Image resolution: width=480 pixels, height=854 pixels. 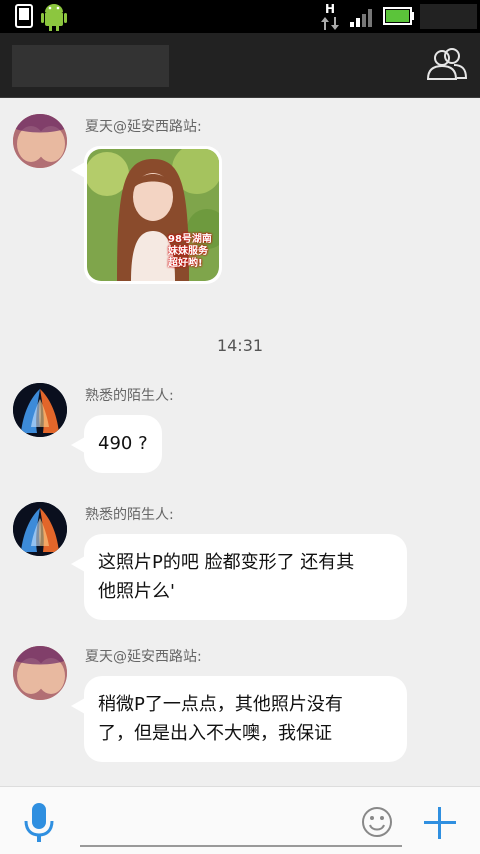 I want to click on plus-icon, so click(x=440, y=823).